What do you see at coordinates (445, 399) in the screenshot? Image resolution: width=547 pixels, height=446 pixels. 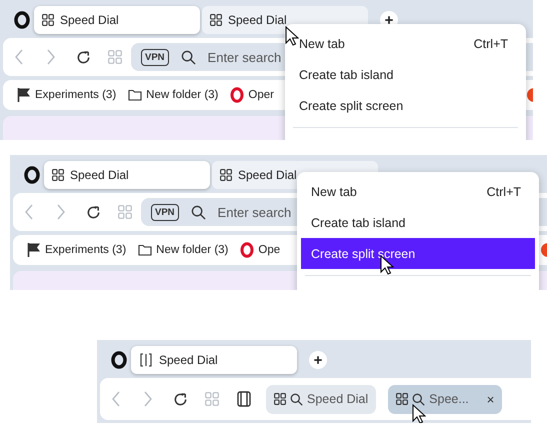 I see `split-tab: Spee... ×` at bounding box center [445, 399].